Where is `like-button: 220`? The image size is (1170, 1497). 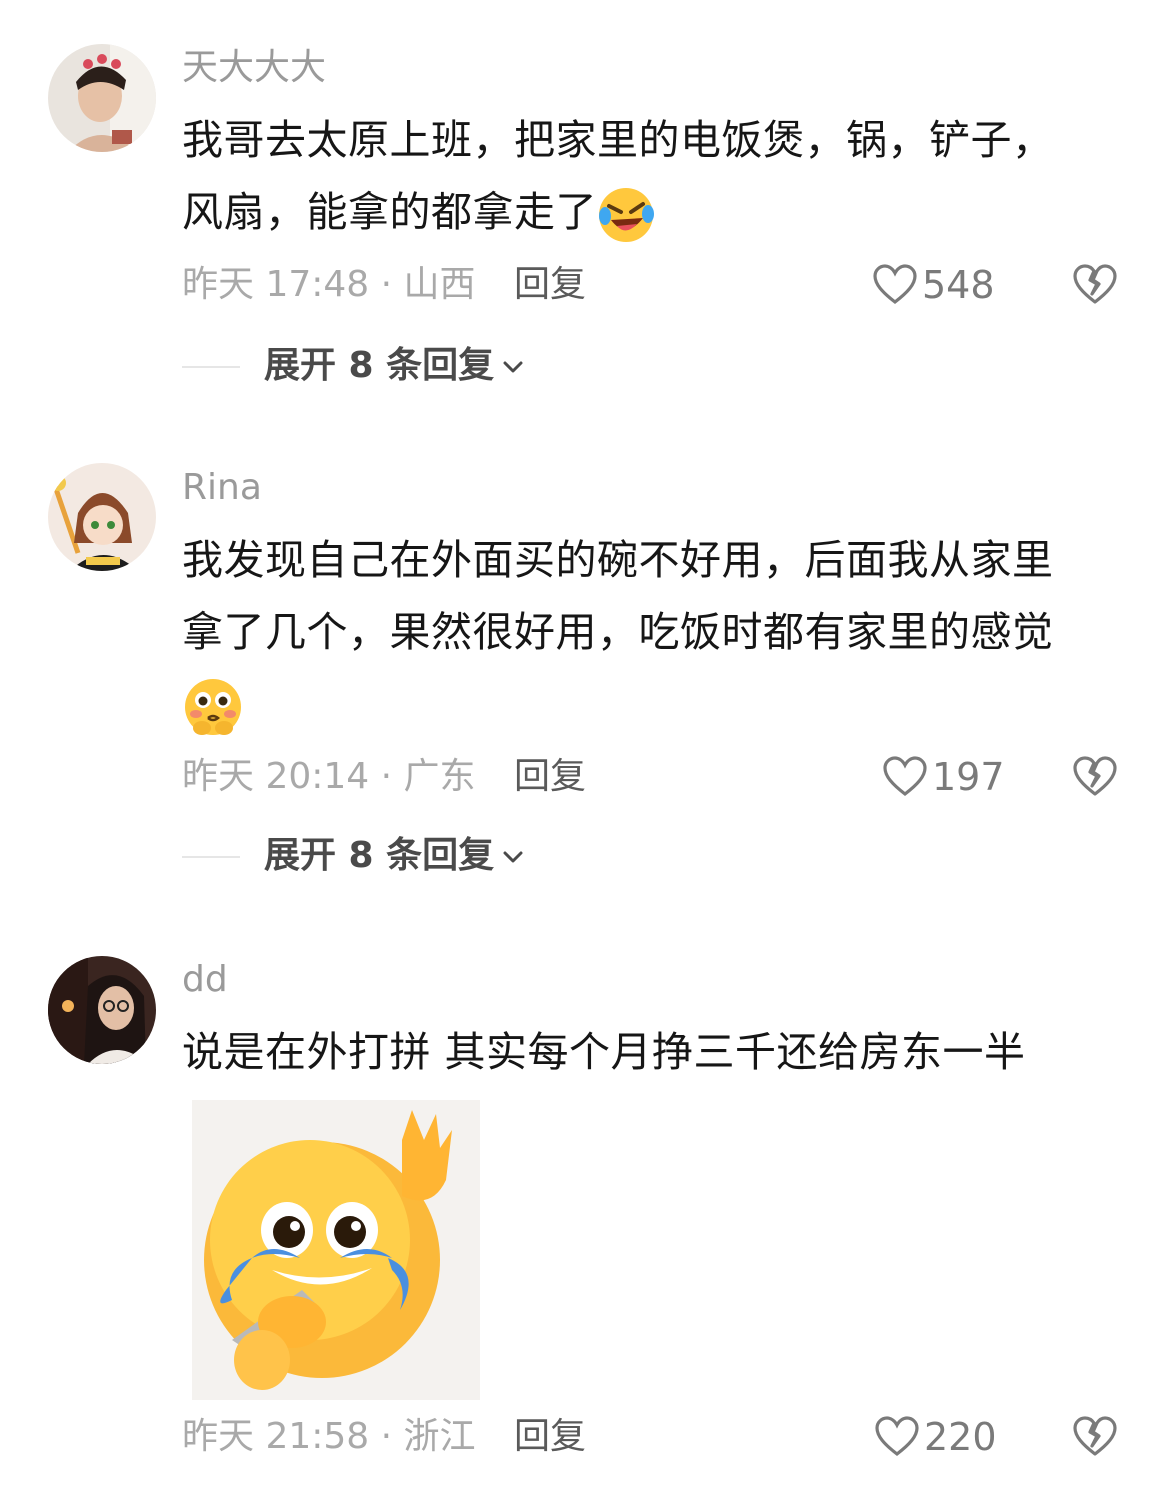 like-button: 220 is located at coordinates (935, 1438).